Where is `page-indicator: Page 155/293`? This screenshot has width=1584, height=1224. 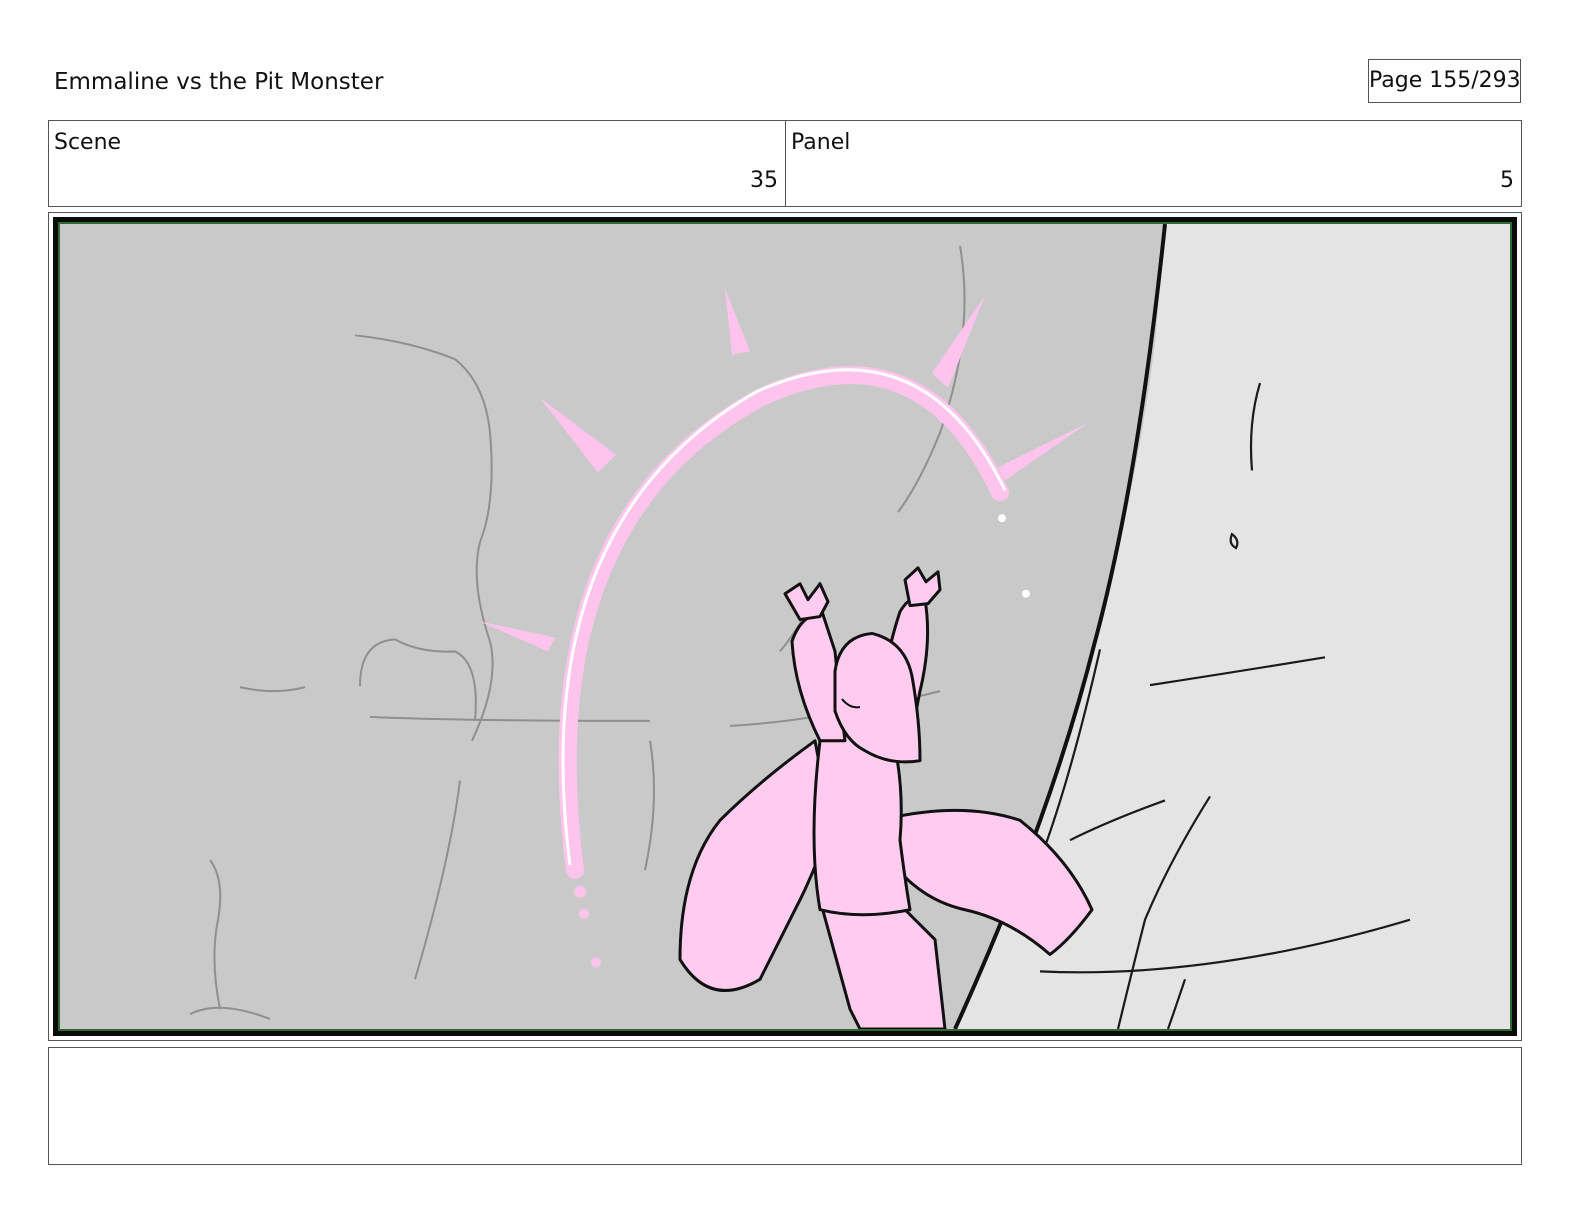 page-indicator: Page 155/293 is located at coordinates (1444, 81).